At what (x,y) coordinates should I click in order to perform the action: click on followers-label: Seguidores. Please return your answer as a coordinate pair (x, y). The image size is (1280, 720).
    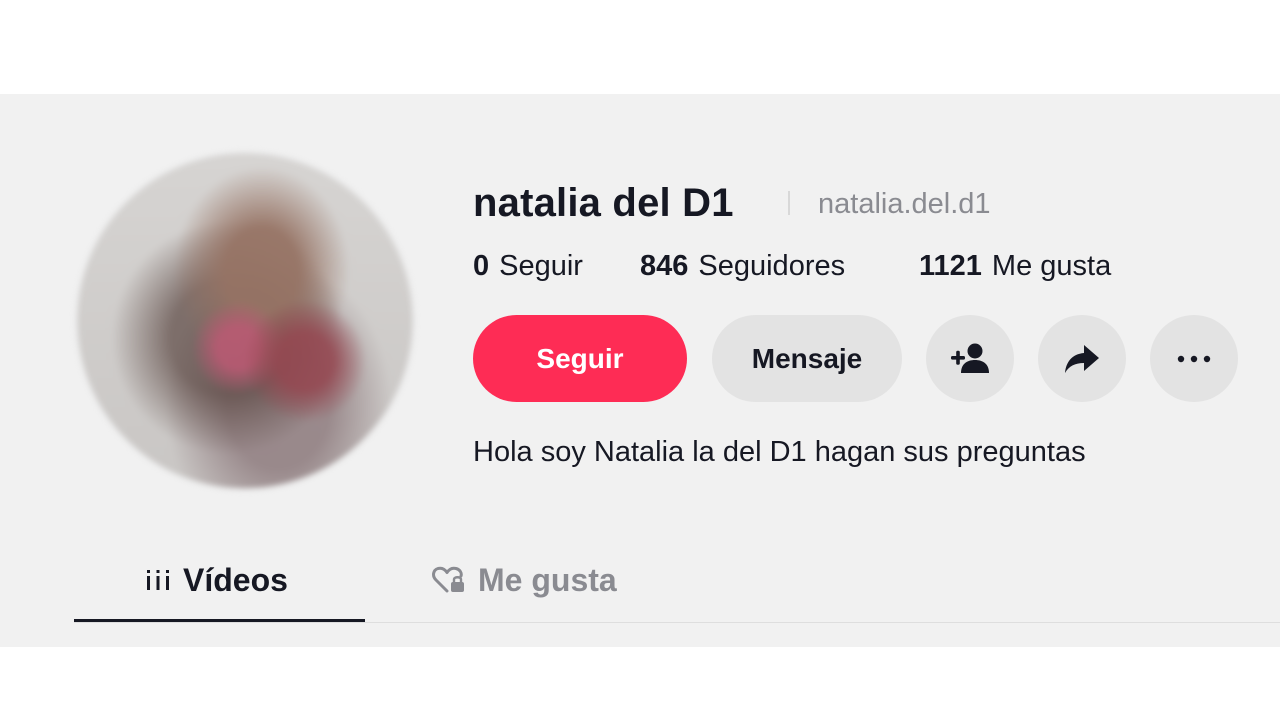
    Looking at the image, I should click on (772, 266).